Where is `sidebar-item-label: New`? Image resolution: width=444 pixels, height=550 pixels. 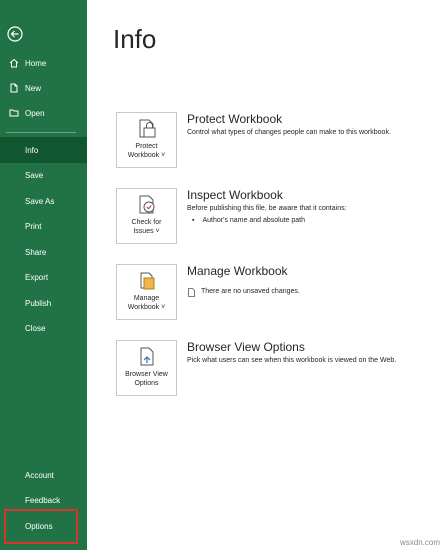
sidebar-item-label: New is located at coordinates (33, 88).